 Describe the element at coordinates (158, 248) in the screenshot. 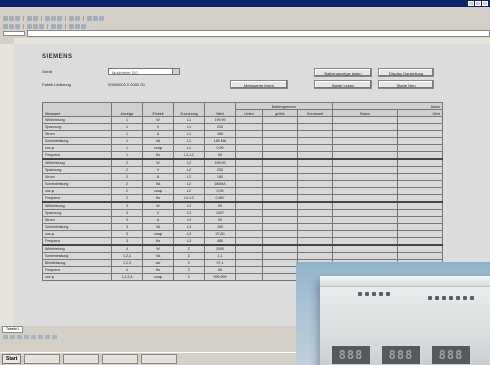

I see `table-cell: W` at that location.